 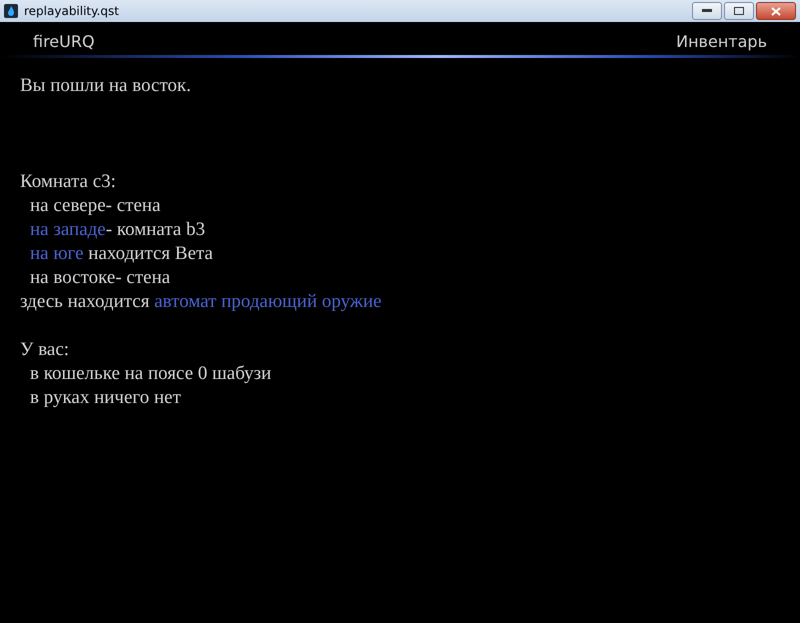 I want to click on story-line: на севере- стена, so click(x=95, y=206).